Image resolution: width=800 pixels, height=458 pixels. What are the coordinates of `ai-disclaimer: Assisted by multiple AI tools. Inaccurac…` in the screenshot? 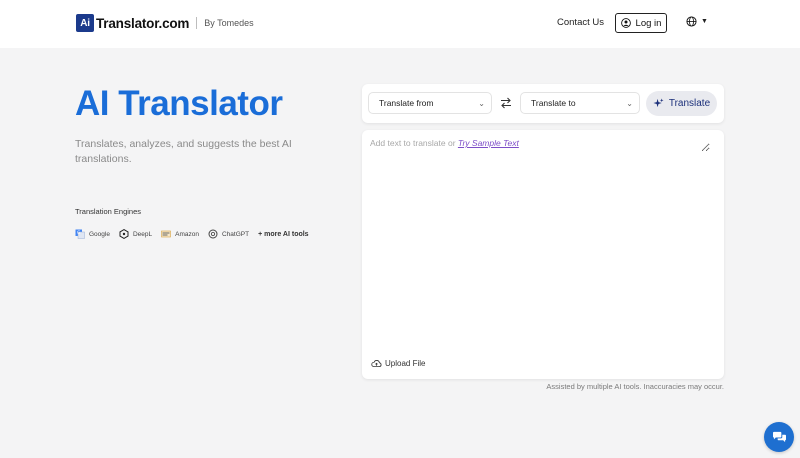 It's located at (635, 386).